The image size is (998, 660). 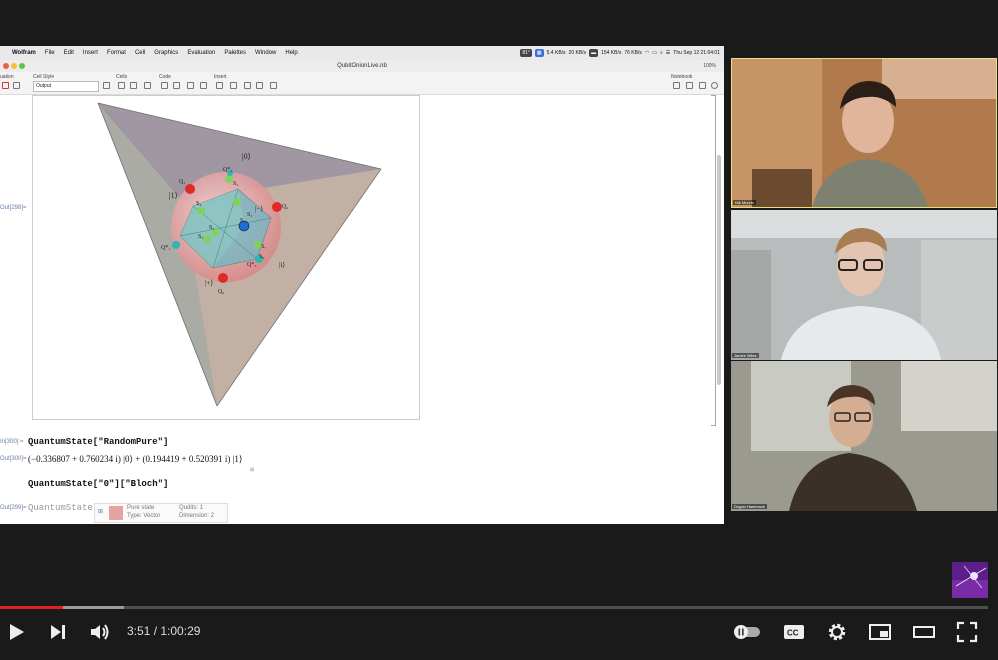 What do you see at coordinates (58, 632) in the screenshot?
I see `next-icon` at bounding box center [58, 632].